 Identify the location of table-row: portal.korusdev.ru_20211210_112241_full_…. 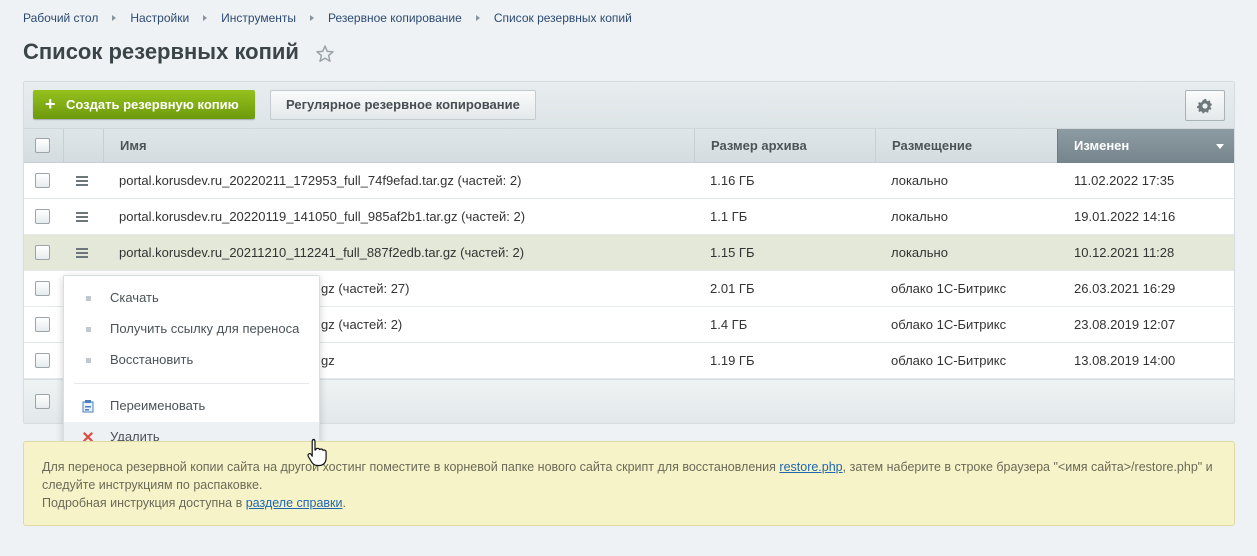
(629, 253).